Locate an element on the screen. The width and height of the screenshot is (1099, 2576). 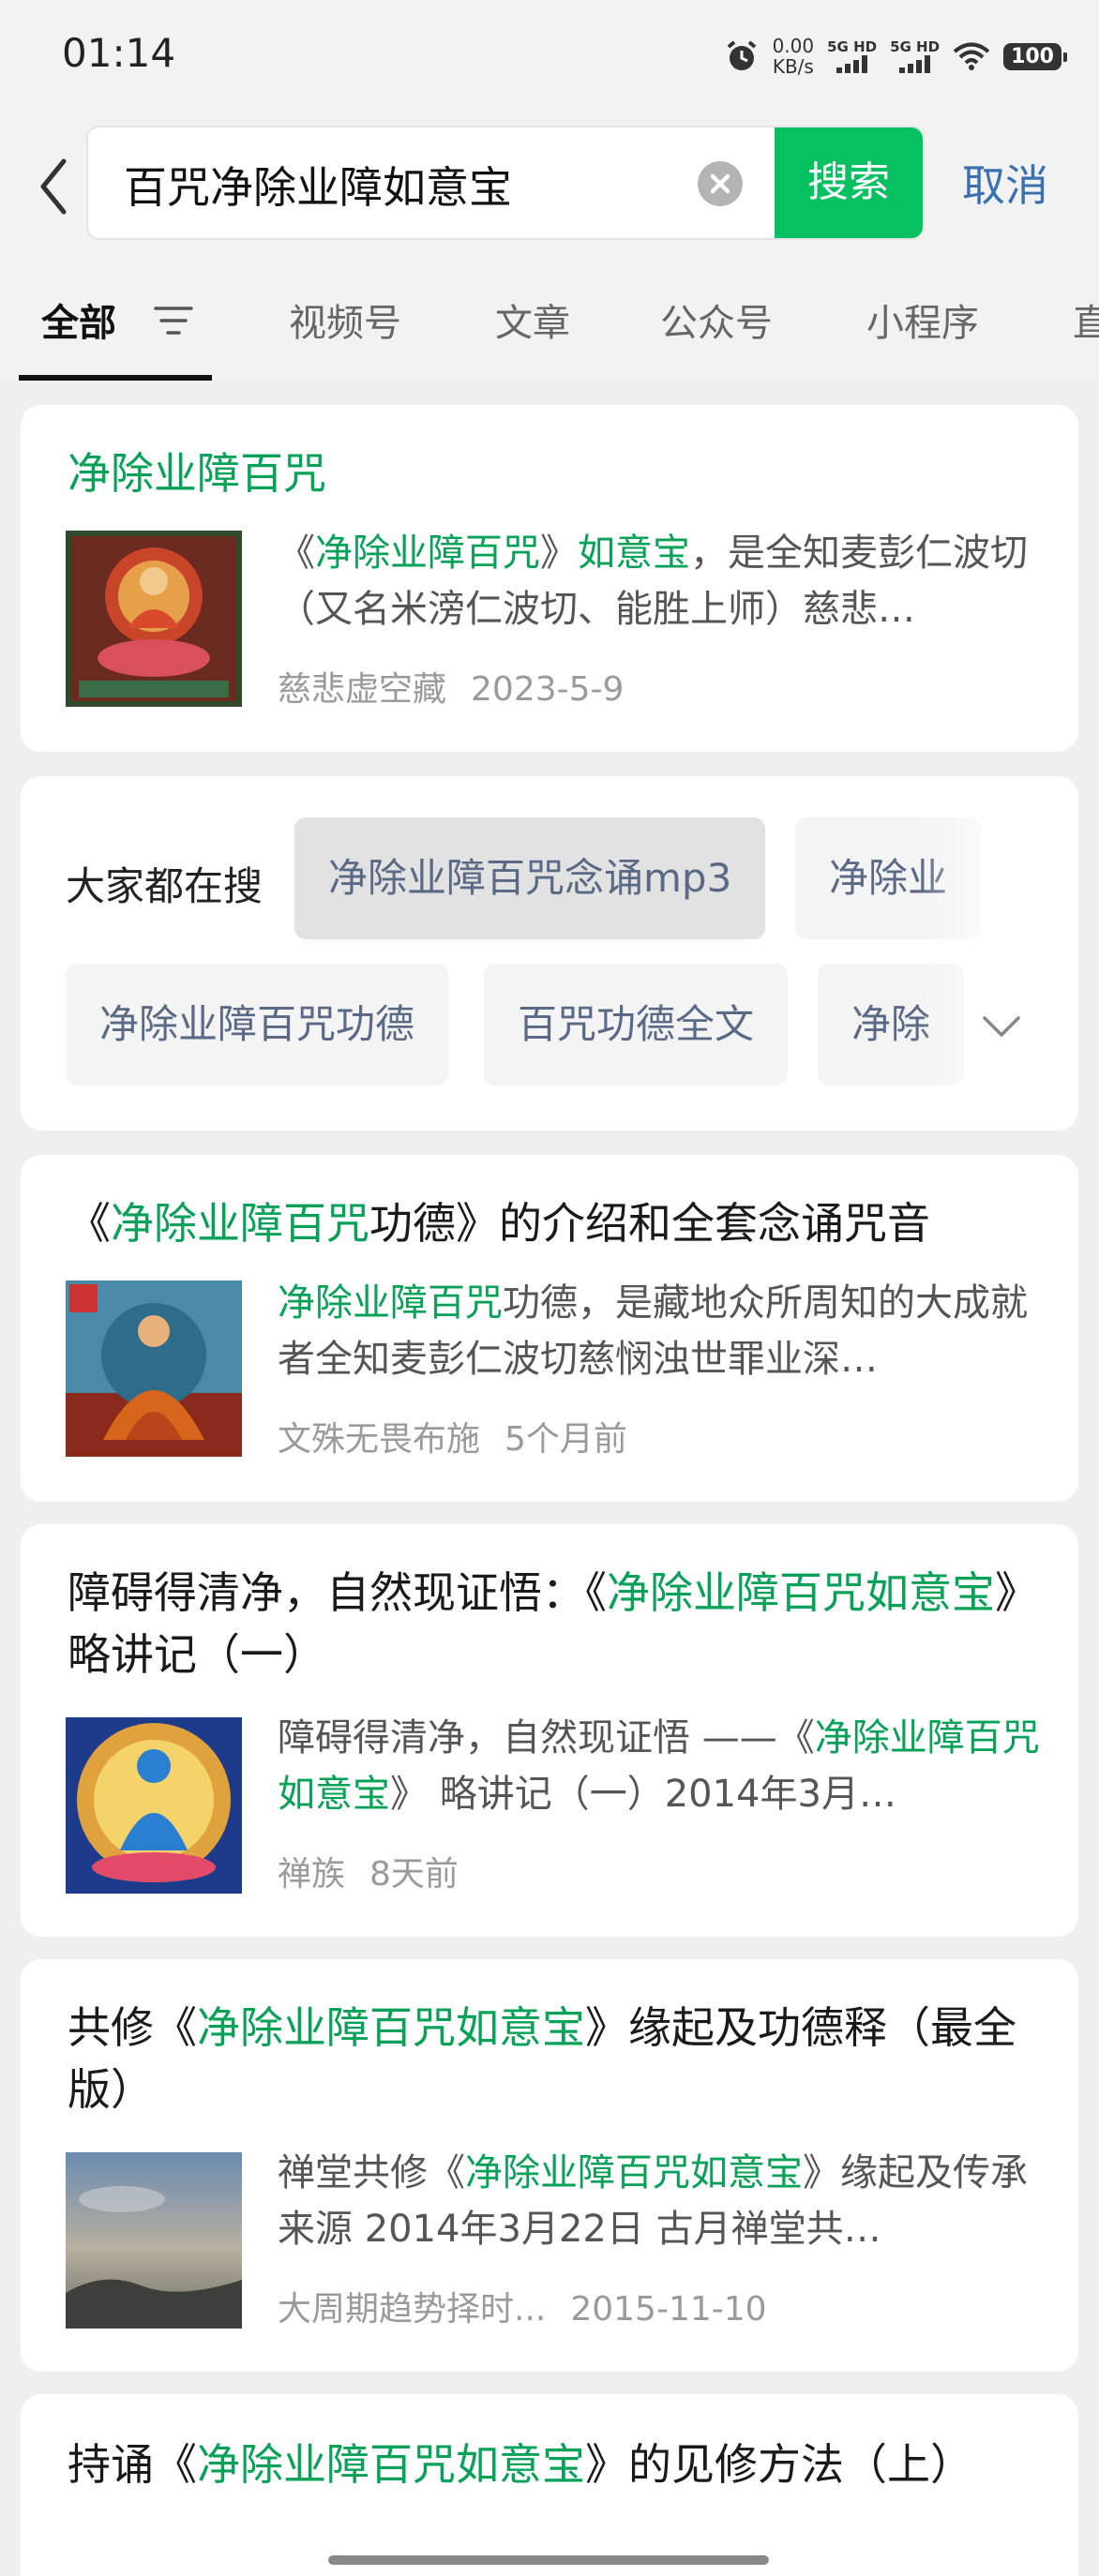
chevron-down-icon is located at coordinates (1001, 1026).